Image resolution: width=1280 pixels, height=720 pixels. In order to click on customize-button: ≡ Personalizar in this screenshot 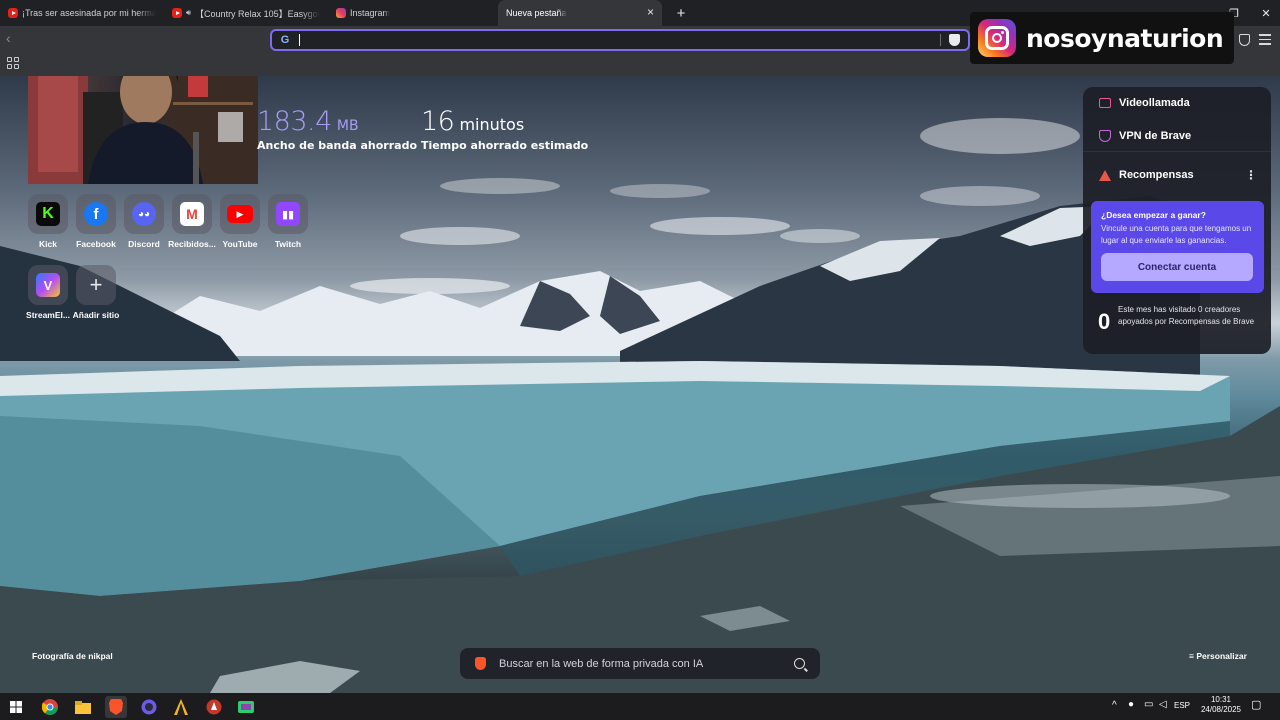, I will do `click(1218, 656)`.